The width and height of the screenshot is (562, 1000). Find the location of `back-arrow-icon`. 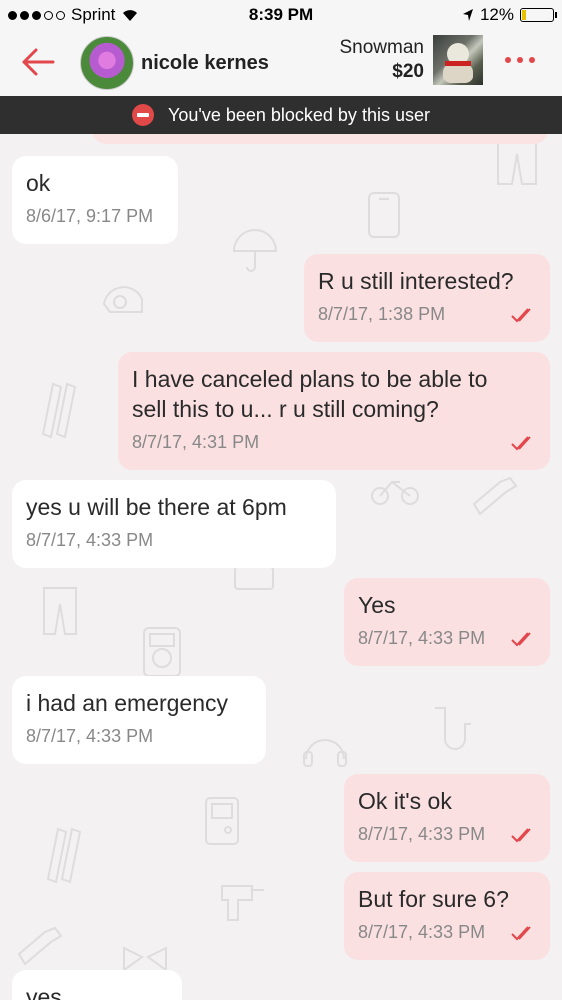

back-arrow-icon is located at coordinates (38, 62).